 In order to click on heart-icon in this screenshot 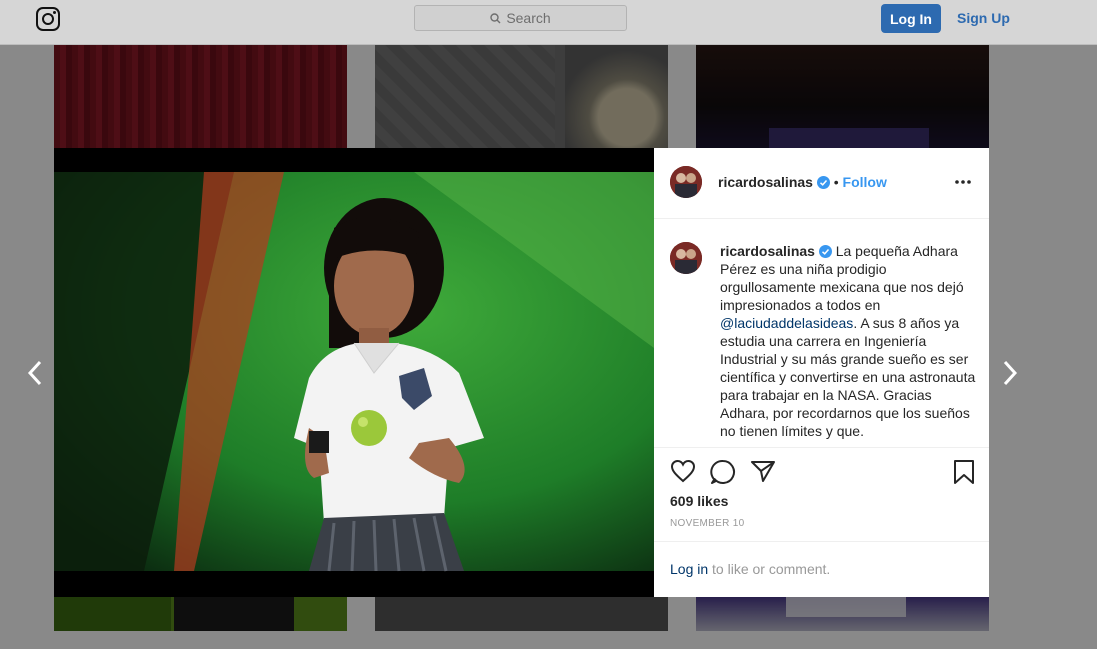, I will do `click(683, 471)`.